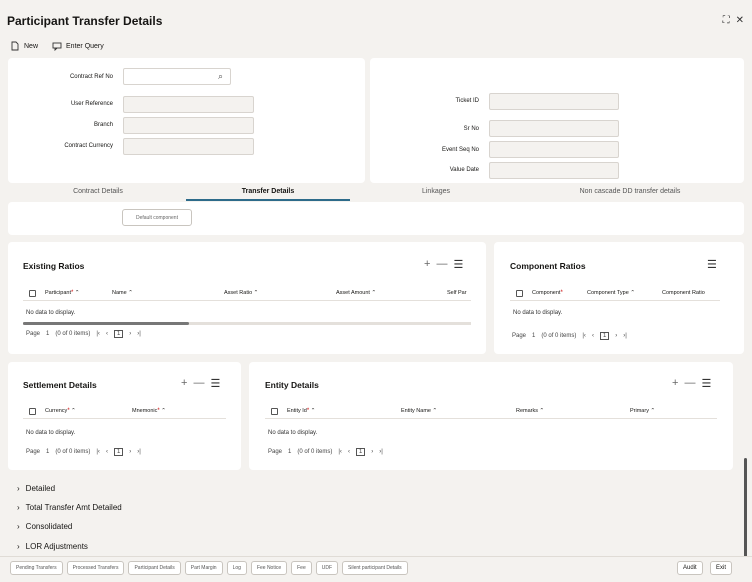  I want to click on user-reference-input, so click(188, 104).